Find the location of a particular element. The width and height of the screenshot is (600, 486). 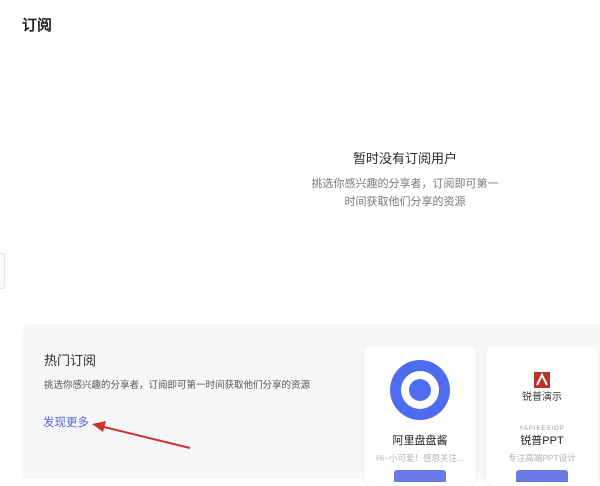

ruipu-mark-icon: 锐普演示 is located at coordinates (542, 387).